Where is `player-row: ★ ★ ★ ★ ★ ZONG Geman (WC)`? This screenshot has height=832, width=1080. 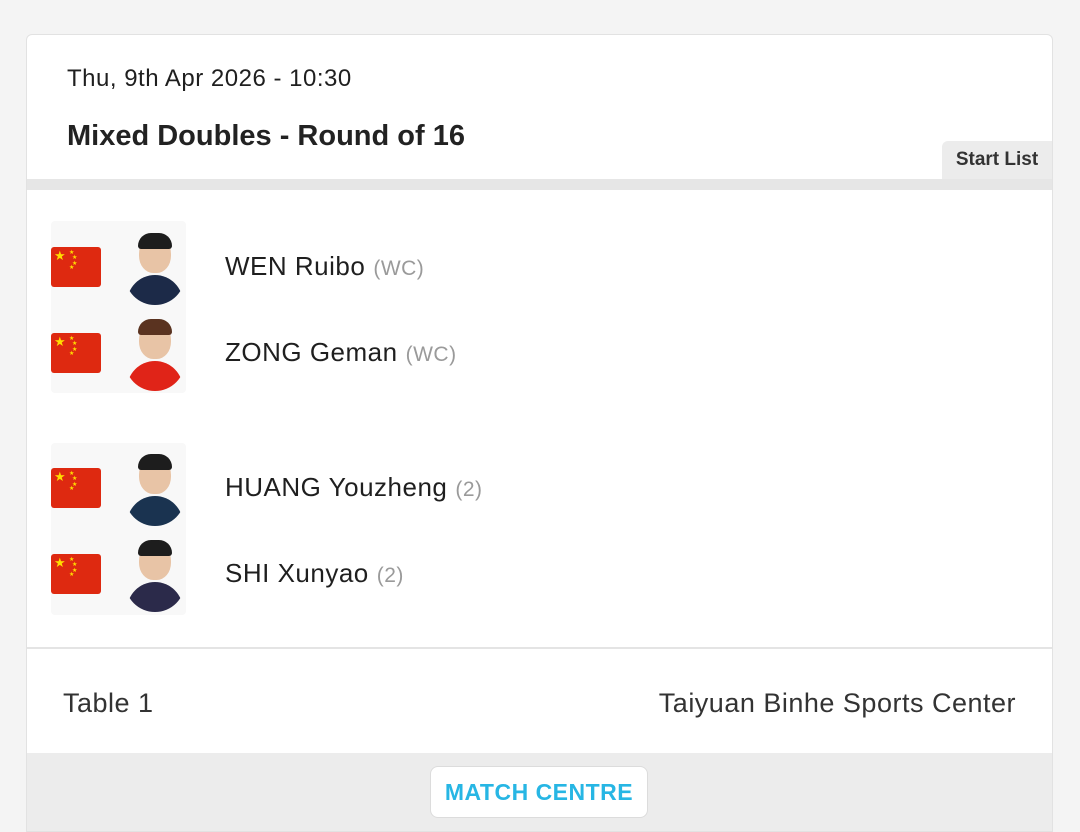 player-row: ★ ★ ★ ★ ★ ZONG Geman (WC) is located at coordinates (401, 352).